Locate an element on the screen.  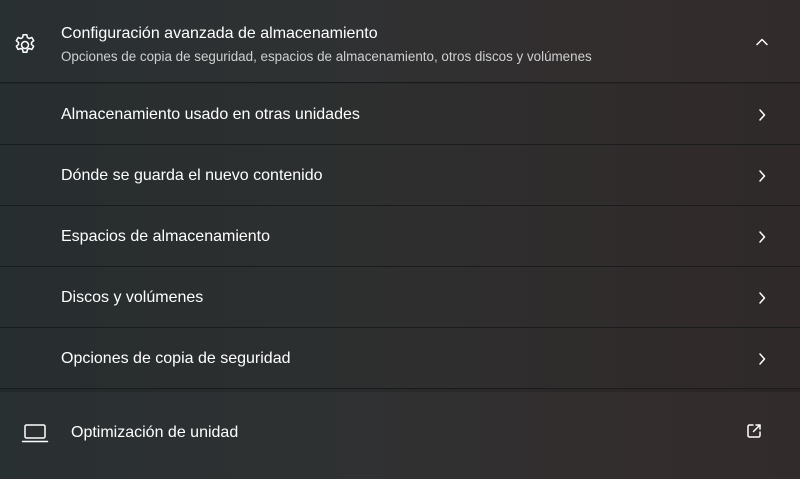
gear-icon is located at coordinates (25, 43).